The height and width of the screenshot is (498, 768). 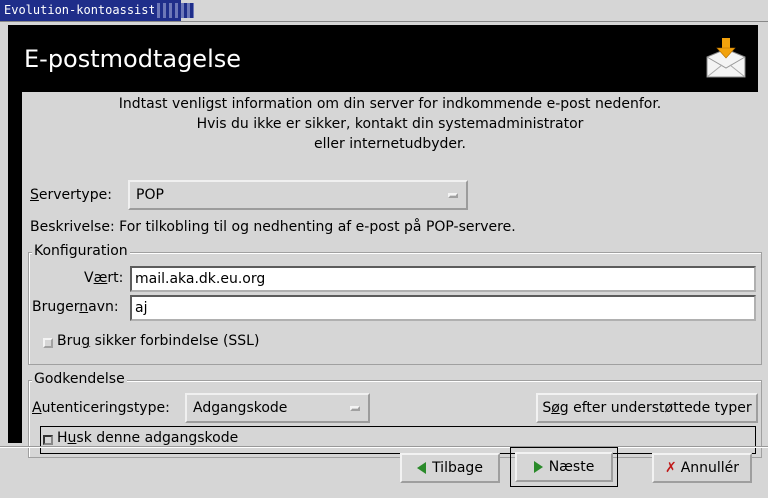 I want to click on page-title: E-postmodtagelse, so click(x=133, y=59).